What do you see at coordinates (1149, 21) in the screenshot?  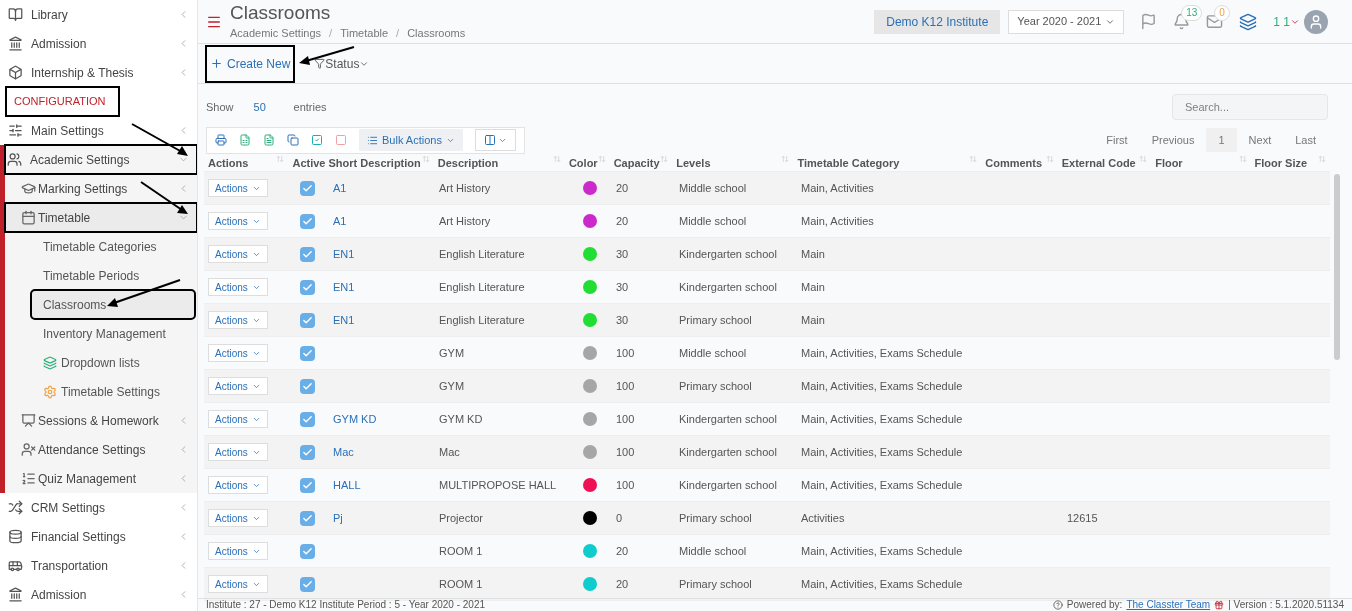 I see `flag-icon` at bounding box center [1149, 21].